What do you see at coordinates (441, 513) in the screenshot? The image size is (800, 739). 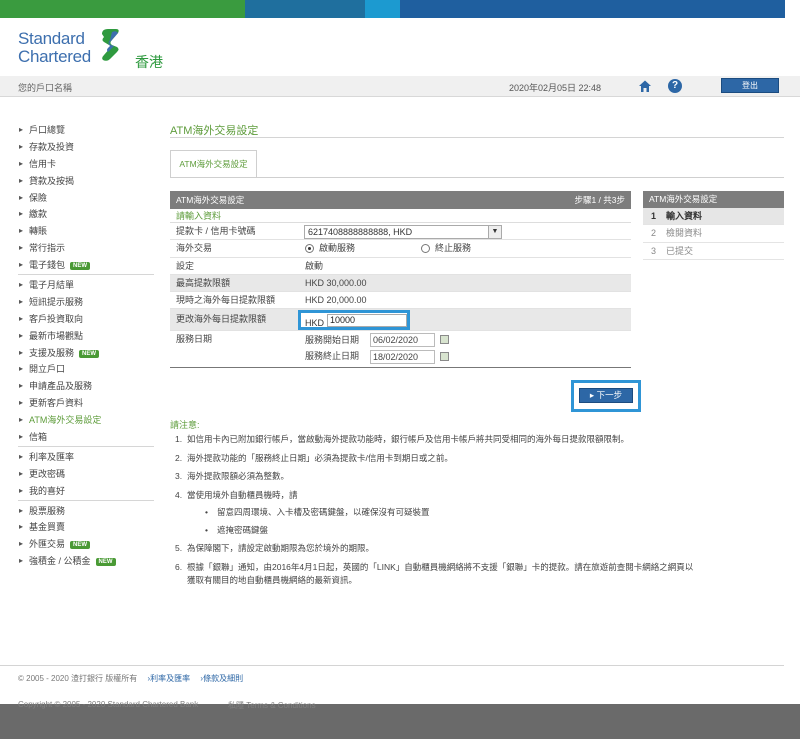 I see `note-sub-item: 留意四周環境、入卡槽及密碼鍵盤，以確保沒有可疑裝置` at bounding box center [441, 513].